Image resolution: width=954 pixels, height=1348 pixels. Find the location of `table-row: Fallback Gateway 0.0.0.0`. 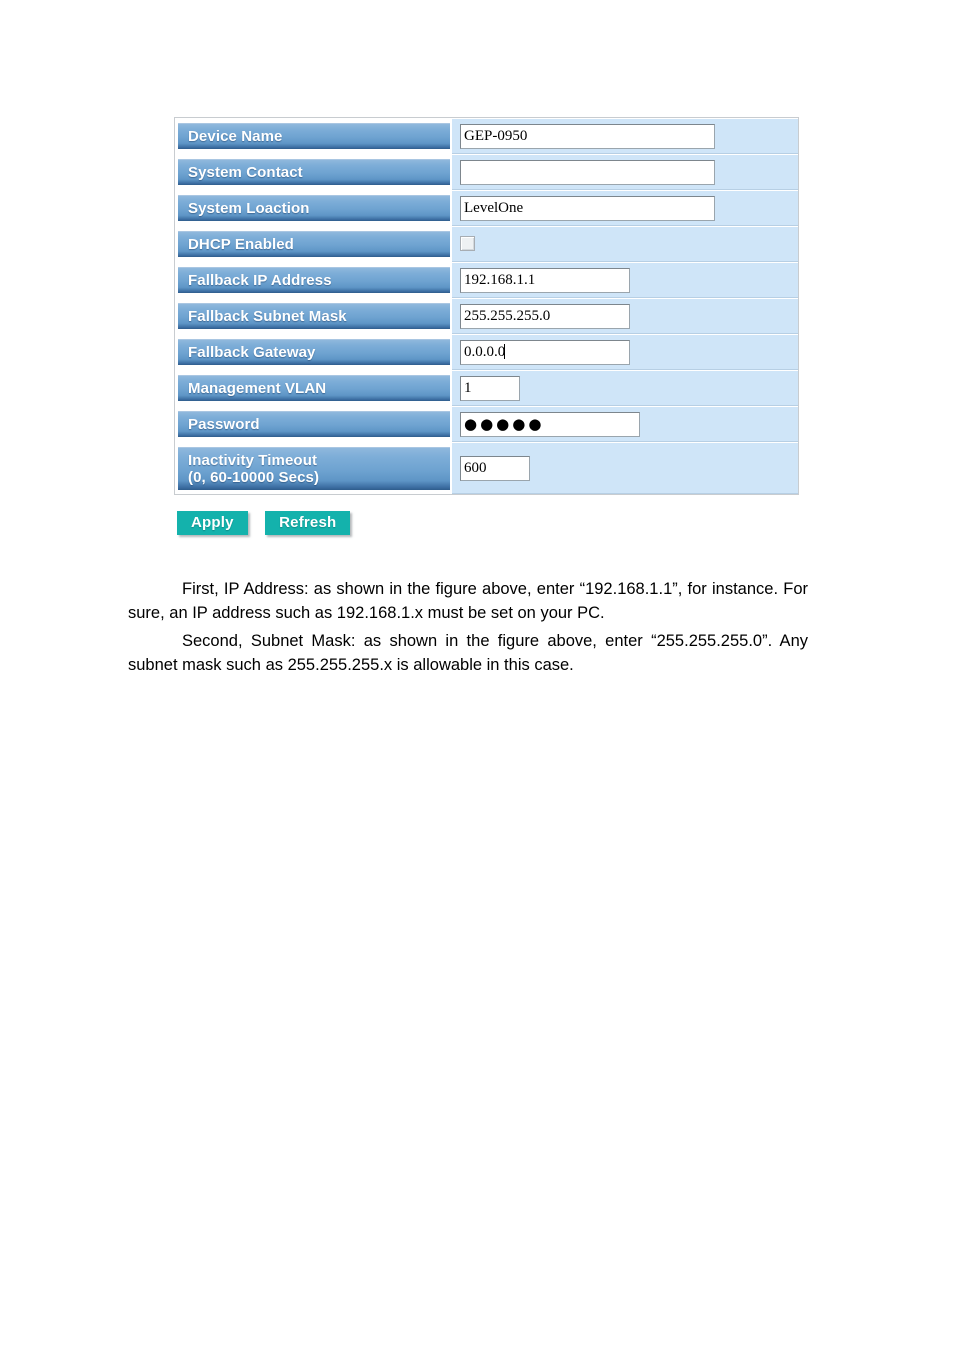

table-row: Fallback Gateway 0.0.0.0 is located at coordinates (486, 352).